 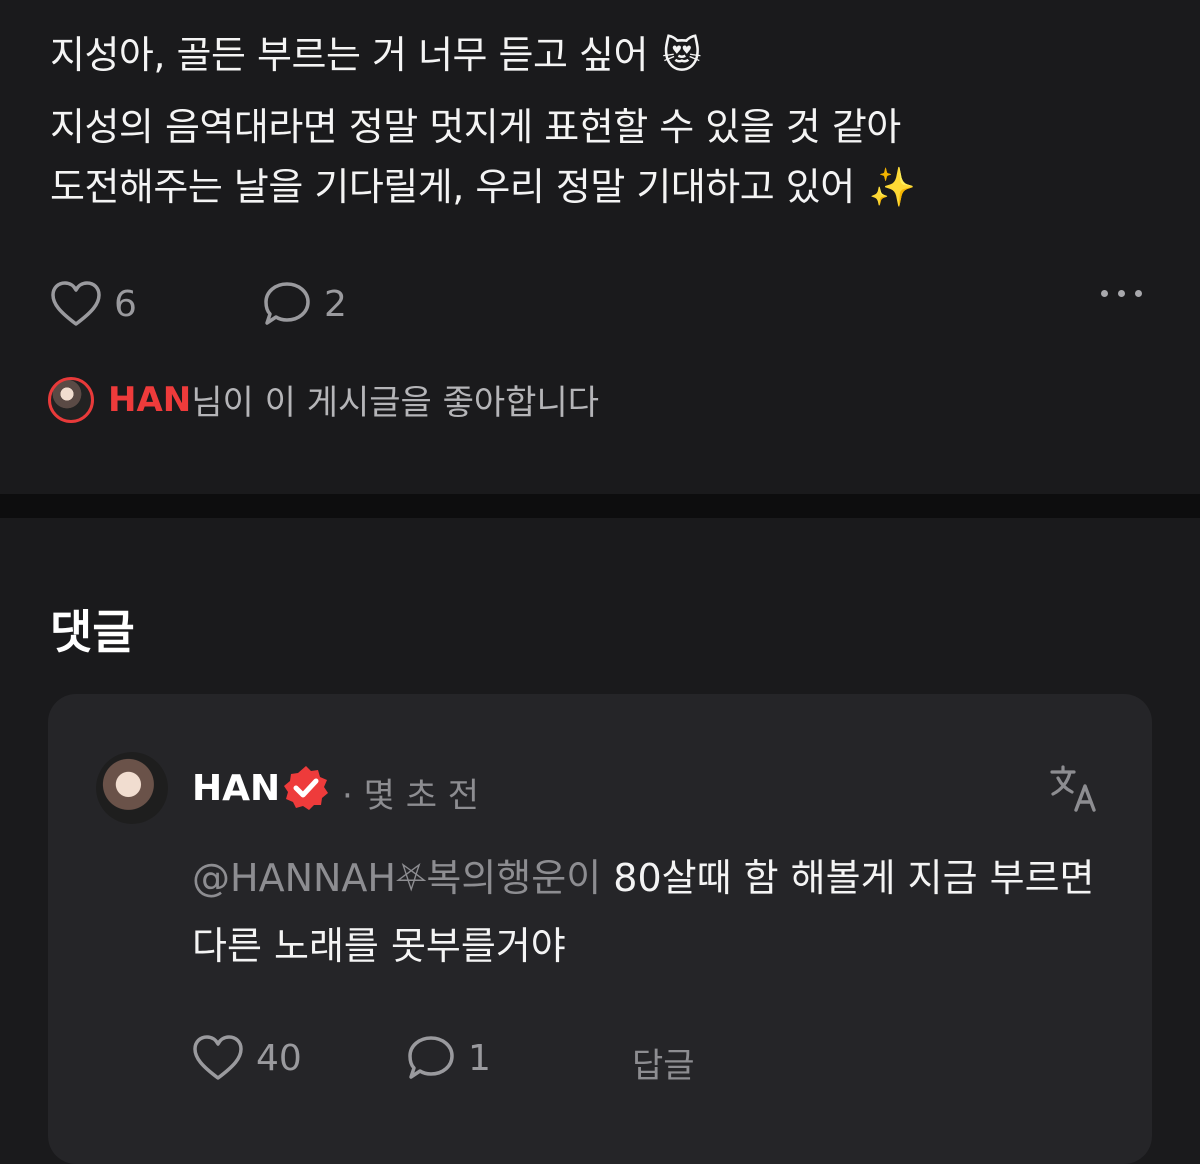 I want to click on liked-by-row: HAN 님이 이 게시글을 좋아합니다, so click(x=323, y=399).